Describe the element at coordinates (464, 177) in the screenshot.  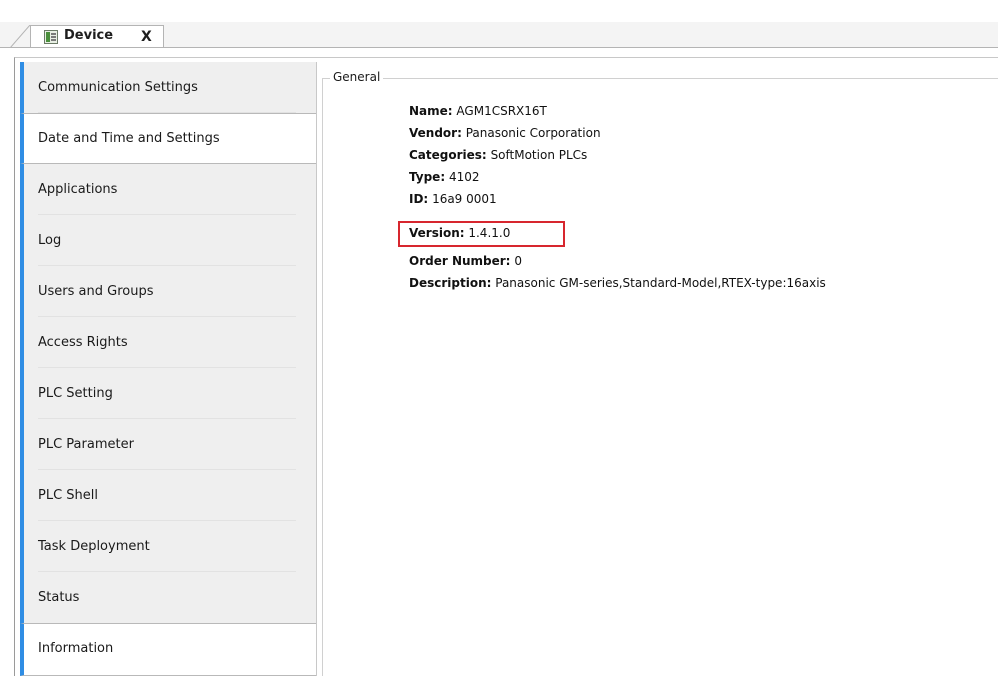
I see `field-value: 4102` at that location.